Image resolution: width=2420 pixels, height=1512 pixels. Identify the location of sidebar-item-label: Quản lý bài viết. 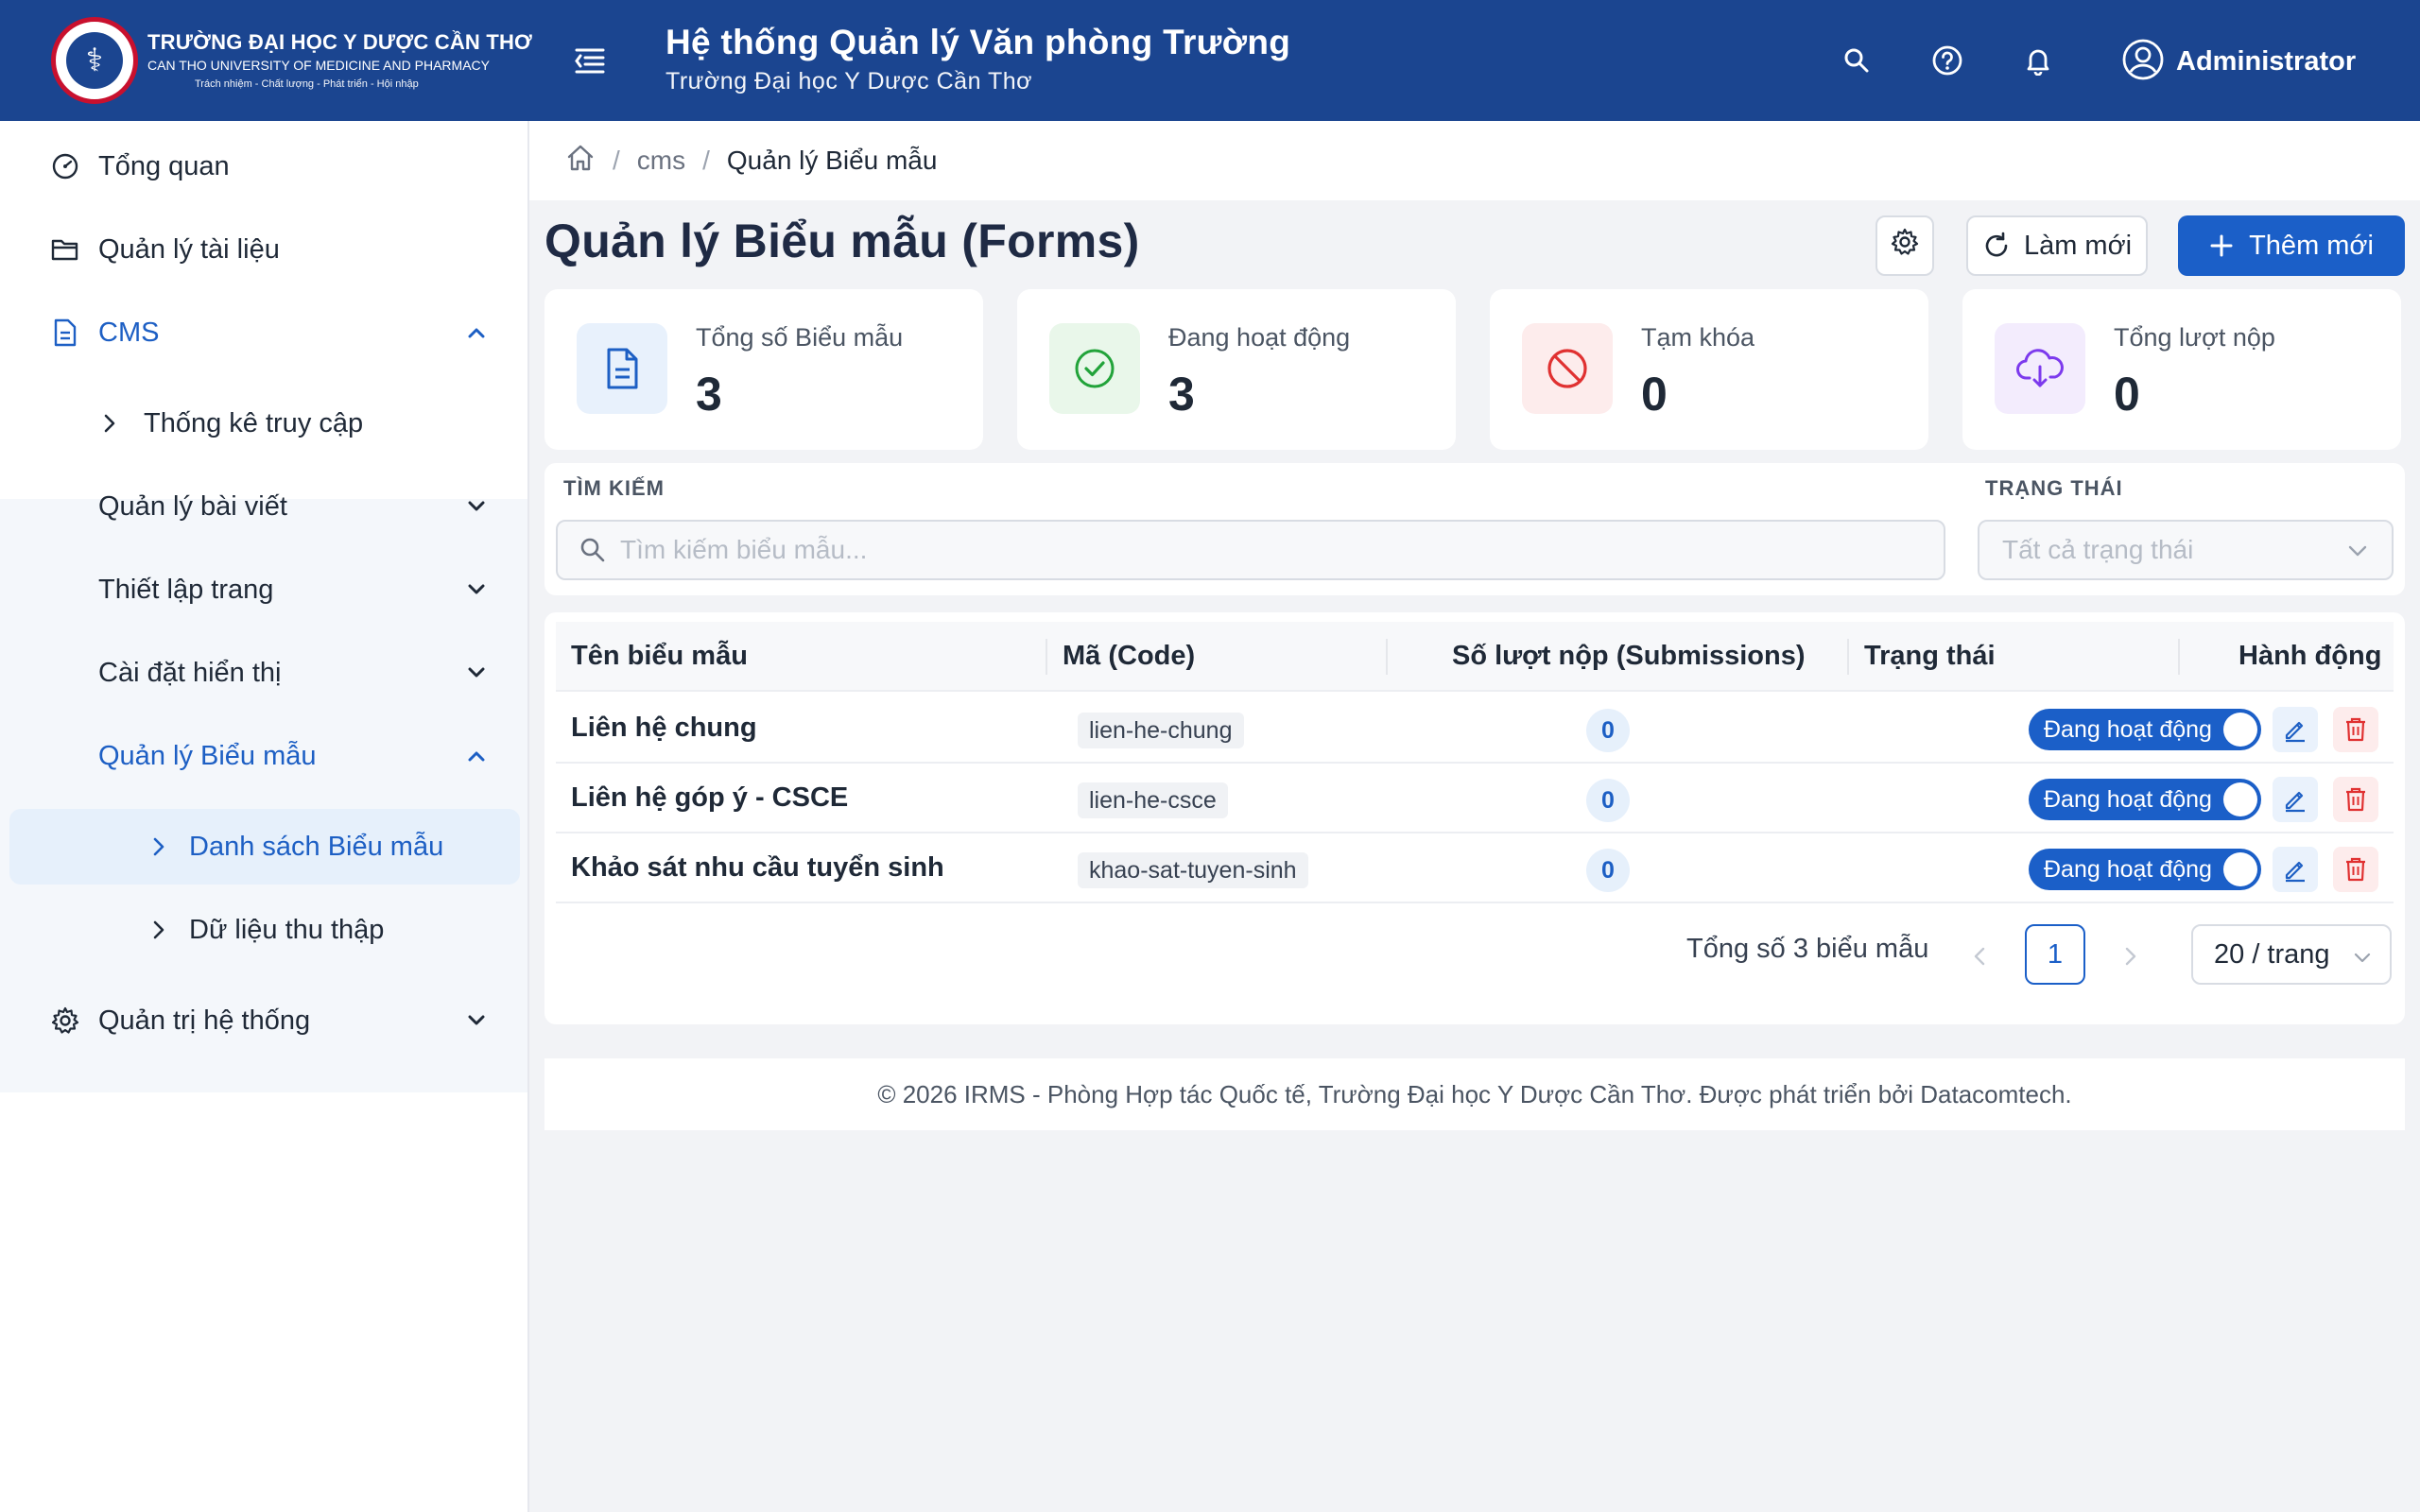
(193, 506).